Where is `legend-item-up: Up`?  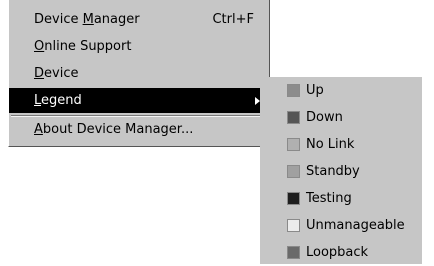
legend-item-up: Up is located at coordinates (341, 90).